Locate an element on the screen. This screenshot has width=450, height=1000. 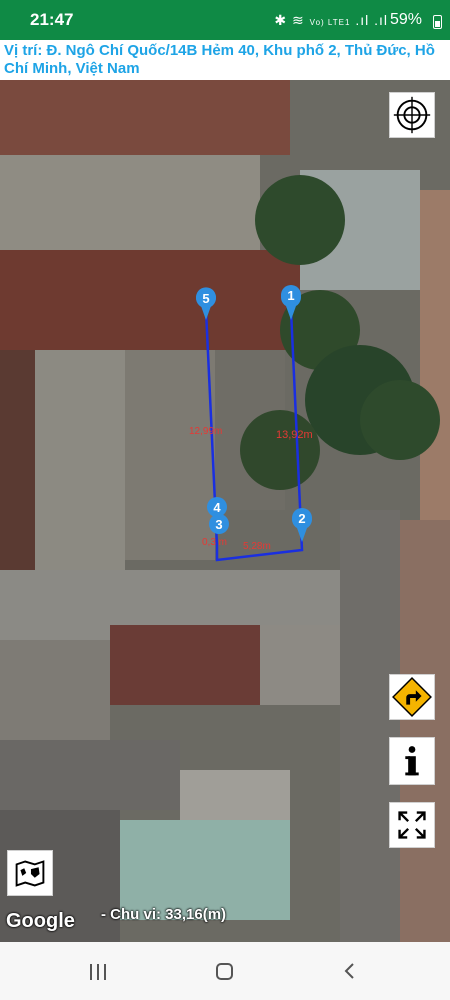
info-icon is located at coordinates (412, 761).